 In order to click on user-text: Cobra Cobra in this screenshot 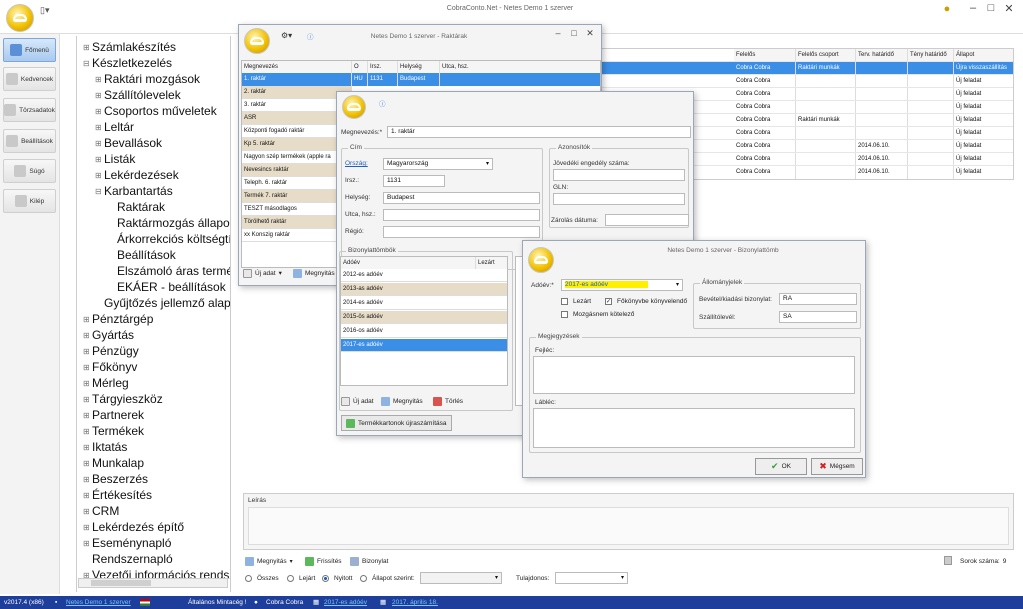, I will do `click(284, 602)`.